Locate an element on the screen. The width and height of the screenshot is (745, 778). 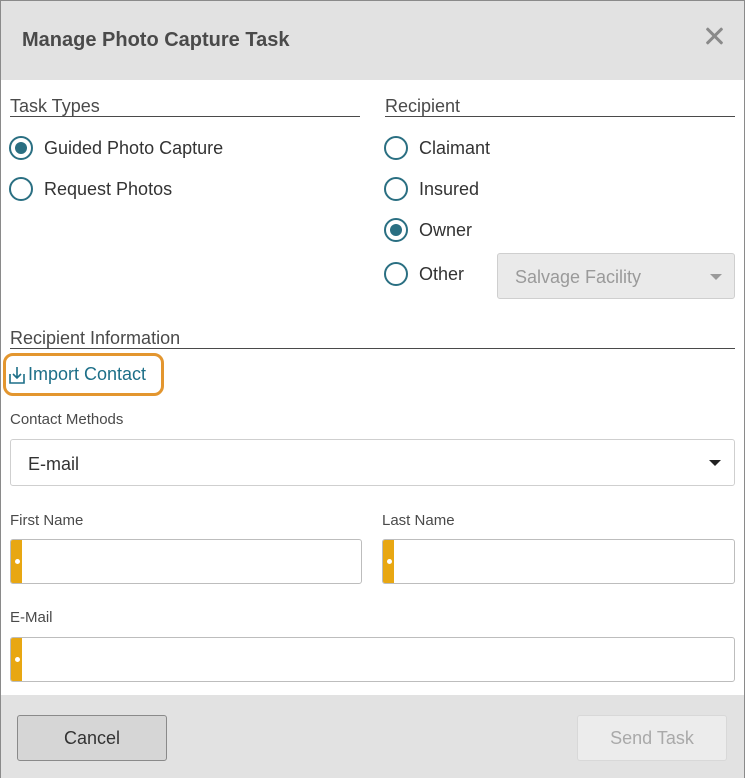
radio-label: Other is located at coordinates (442, 273).